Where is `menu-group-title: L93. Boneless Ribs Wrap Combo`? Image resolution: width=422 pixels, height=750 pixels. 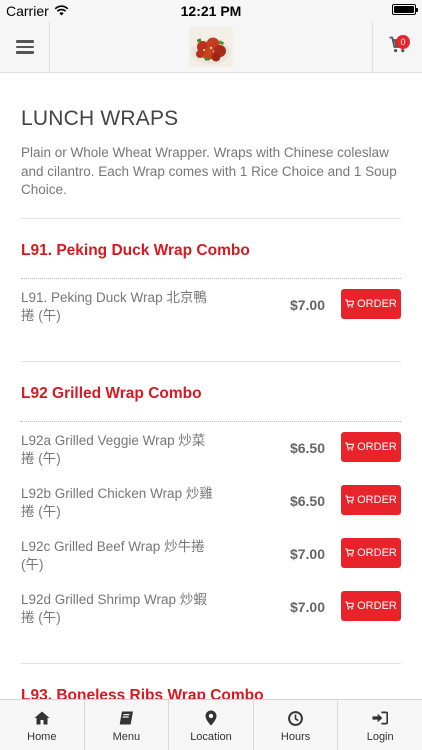 menu-group-title: L93. Boneless Ribs Wrap Combo is located at coordinates (142, 693).